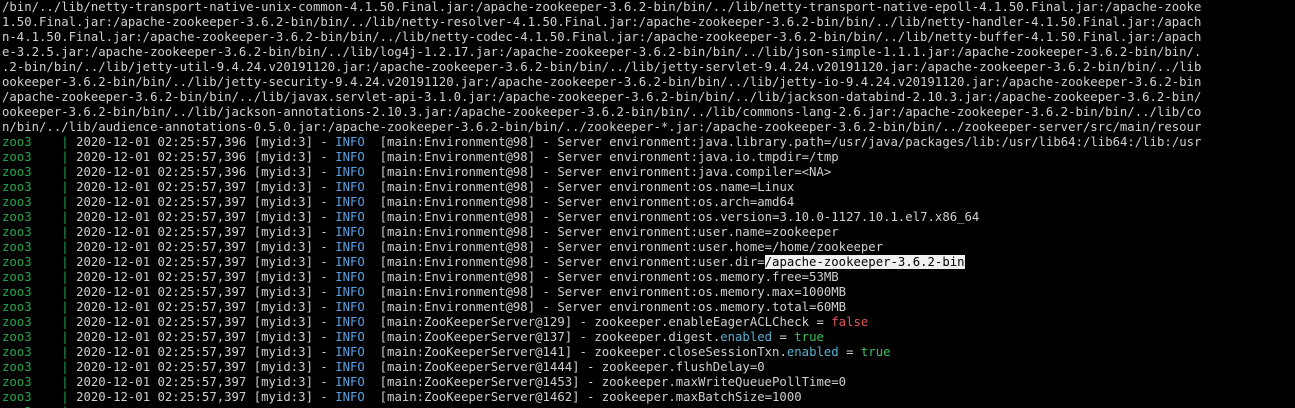 This screenshot has width=1295, height=408. What do you see at coordinates (698, 232) in the screenshot?
I see `log-message: Server environment:user.name=zookeeper` at bounding box center [698, 232].